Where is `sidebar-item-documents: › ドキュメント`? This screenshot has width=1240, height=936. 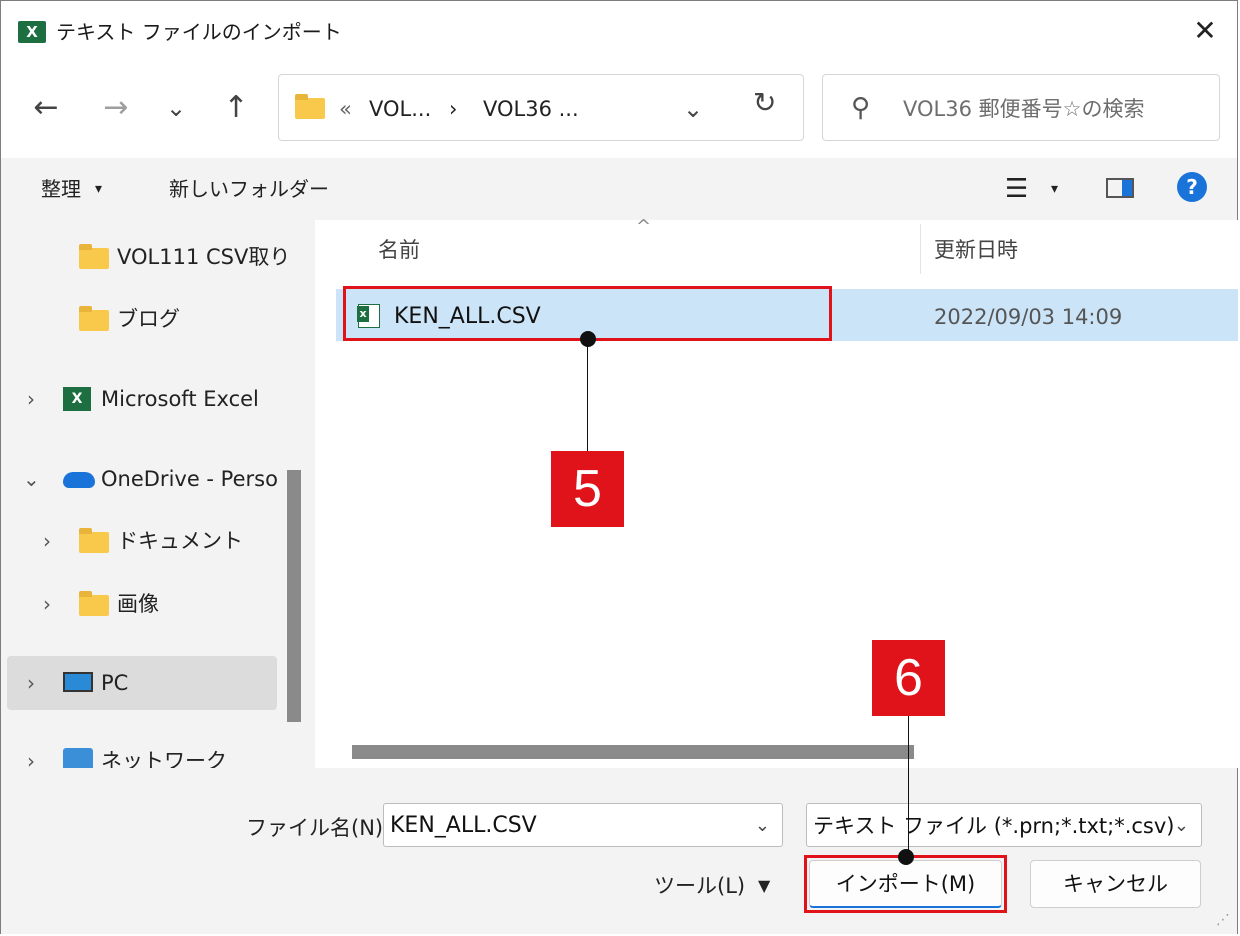
sidebar-item-documents: › ドキュメント is located at coordinates (139, 541).